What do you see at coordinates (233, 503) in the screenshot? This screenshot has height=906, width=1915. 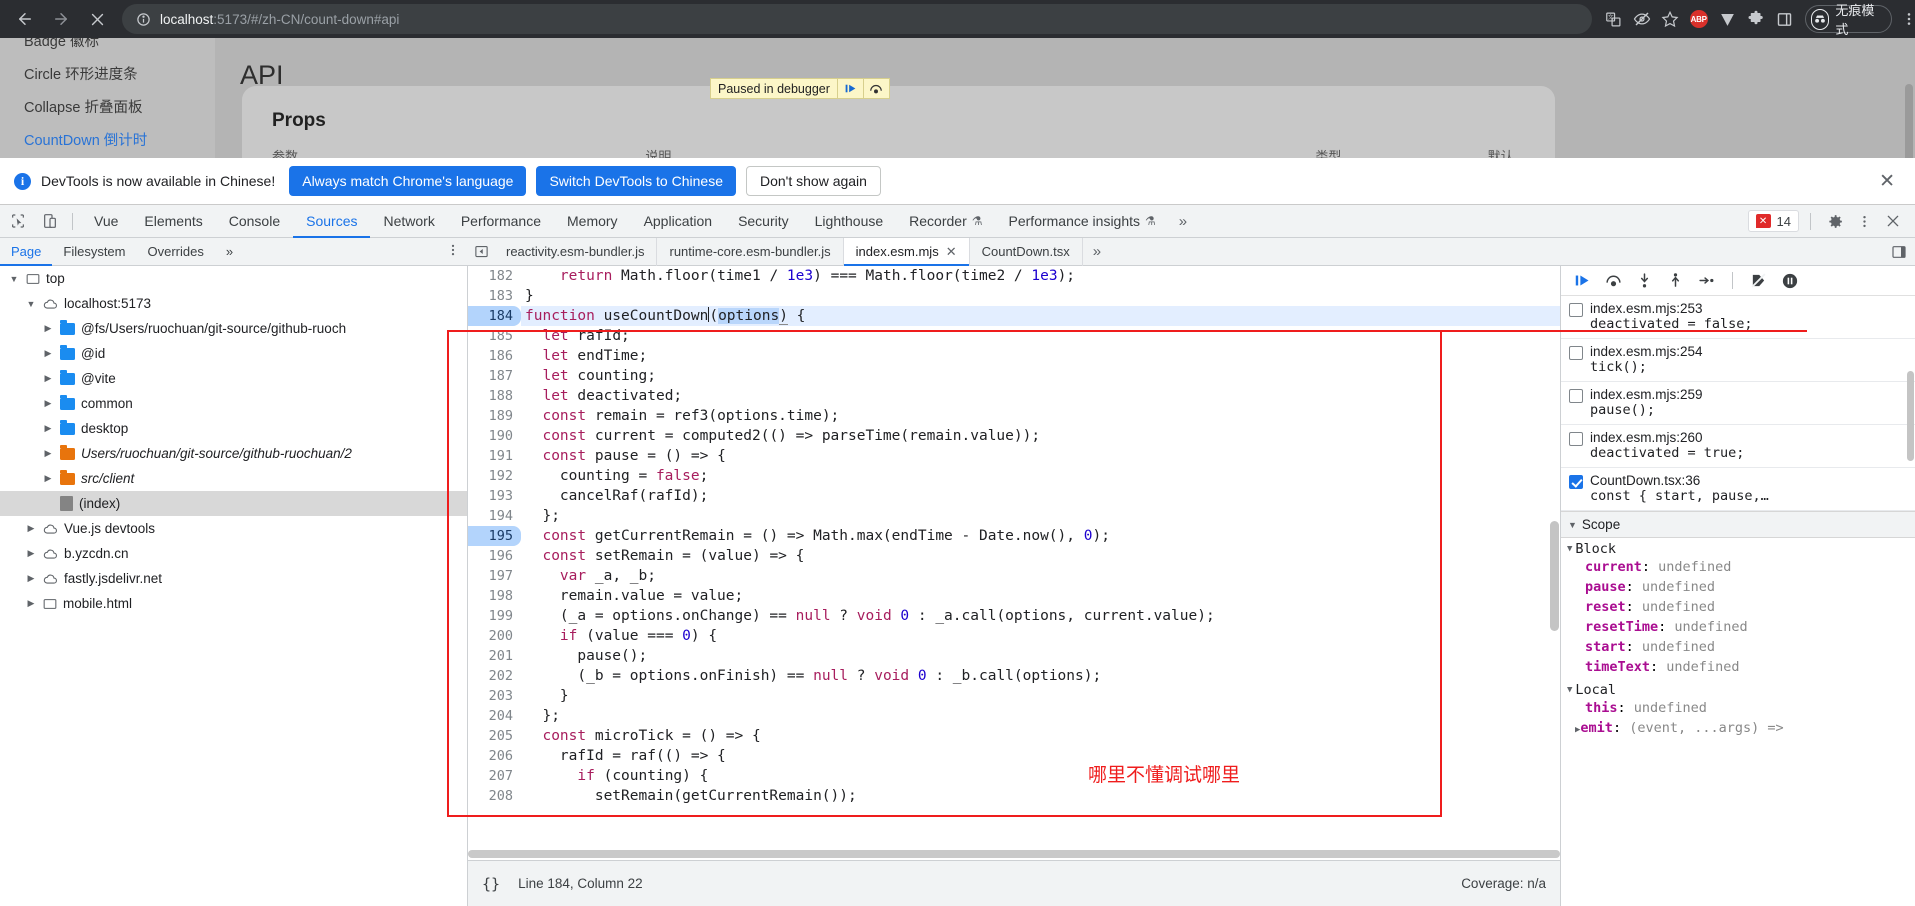 I see `tree-item-index: (index)` at bounding box center [233, 503].